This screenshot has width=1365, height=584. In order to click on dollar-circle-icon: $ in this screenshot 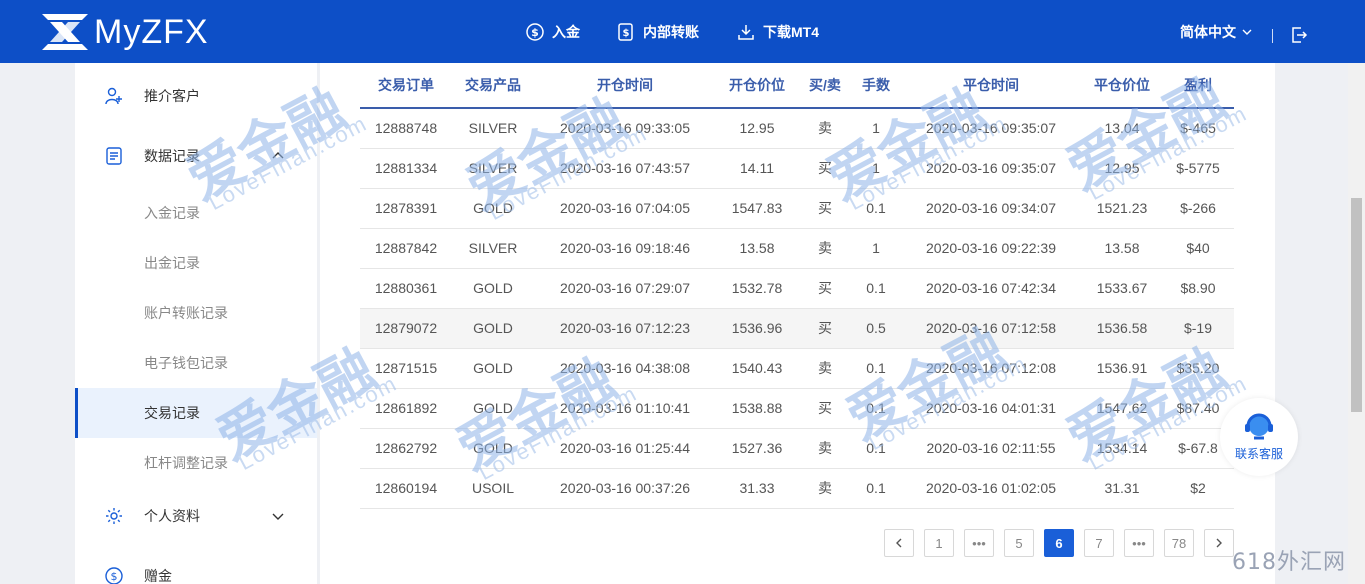, I will do `click(114, 575)`.